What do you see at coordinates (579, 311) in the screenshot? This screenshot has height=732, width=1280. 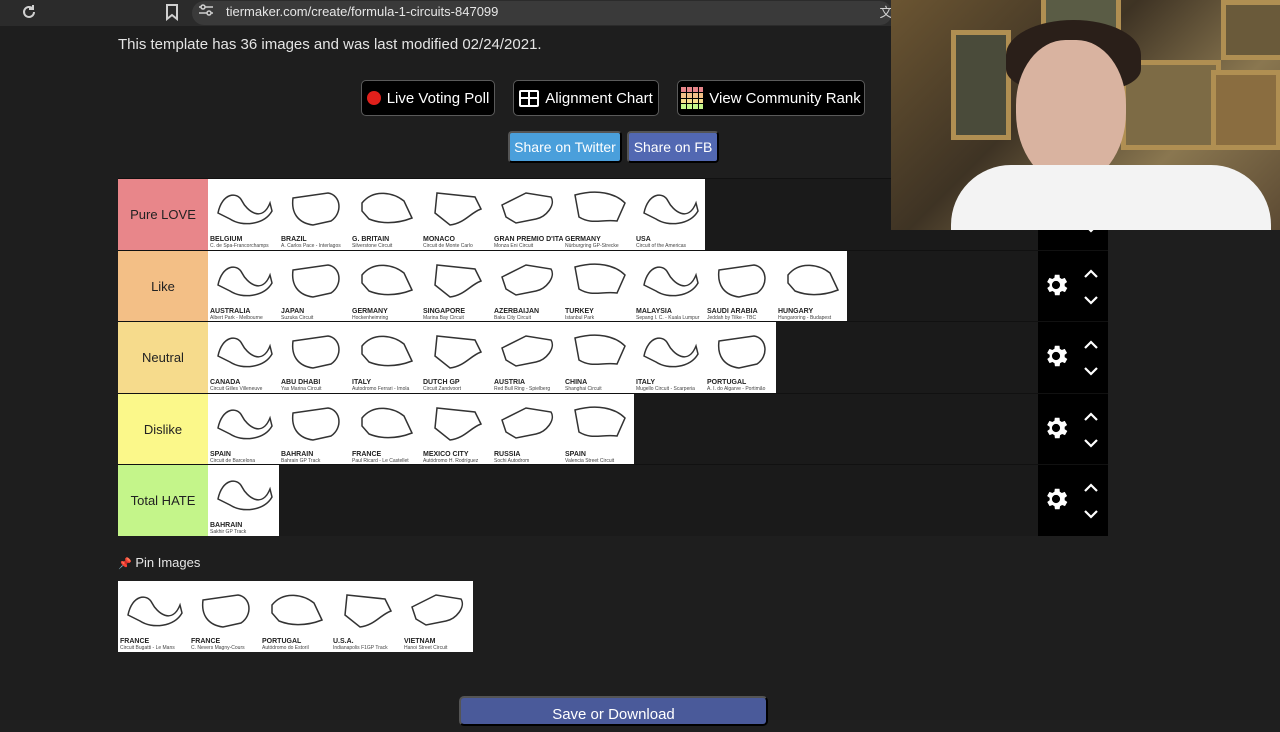 I see `circuit-country: TURKEY` at bounding box center [579, 311].